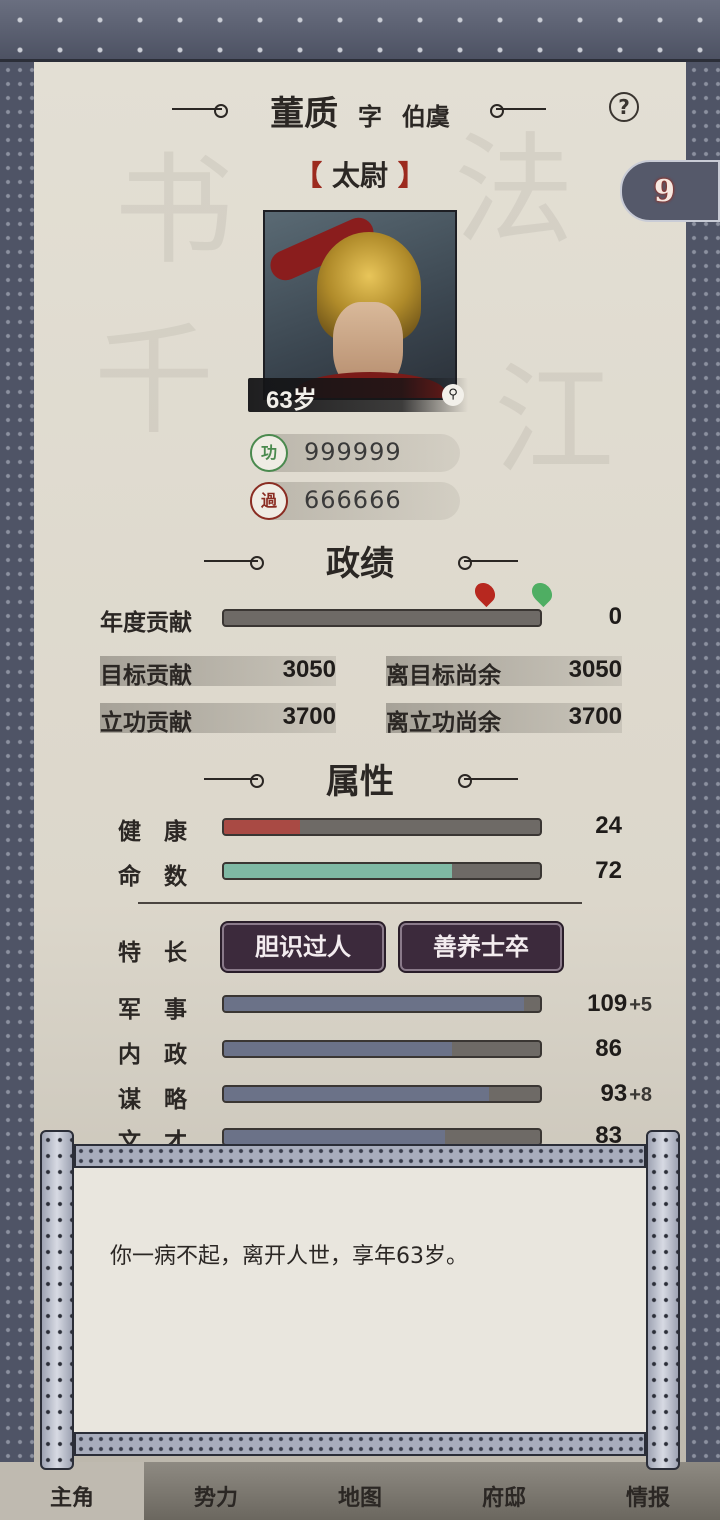 The height and width of the screenshot is (1520, 720). I want to click on annual-contribution-bar, so click(382, 618).